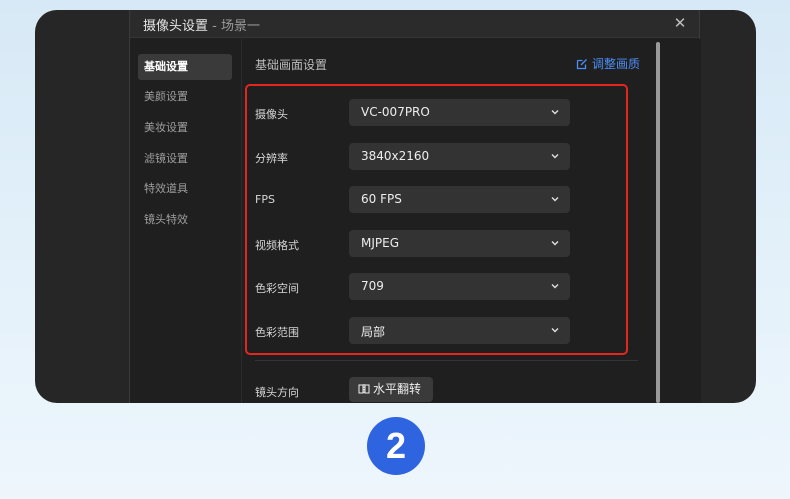 This screenshot has width=790, height=499. What do you see at coordinates (277, 288) in the screenshot?
I see `color-space-label: 色彩空间` at bounding box center [277, 288].